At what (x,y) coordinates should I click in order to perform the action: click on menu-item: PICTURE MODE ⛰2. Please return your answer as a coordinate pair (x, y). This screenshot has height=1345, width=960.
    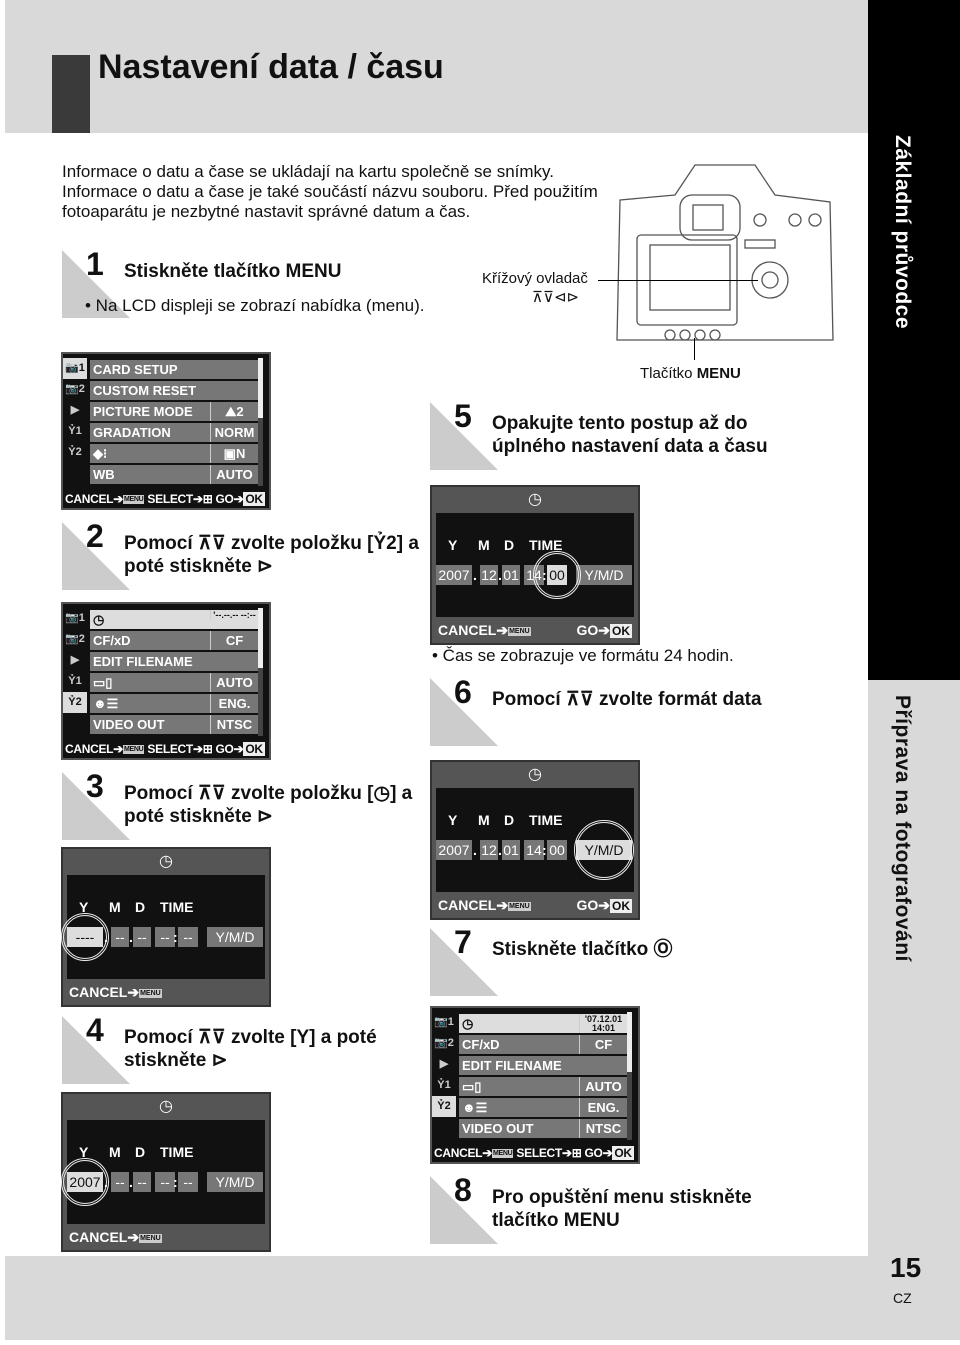
    Looking at the image, I should click on (174, 411).